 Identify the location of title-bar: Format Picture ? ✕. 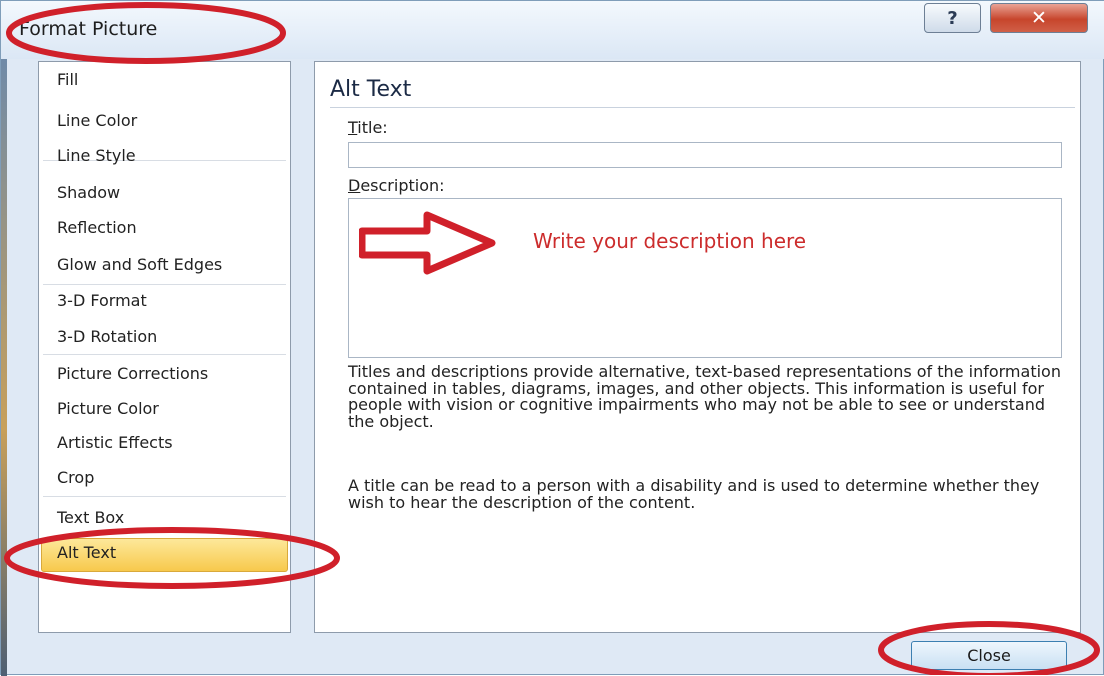
(552, 30).